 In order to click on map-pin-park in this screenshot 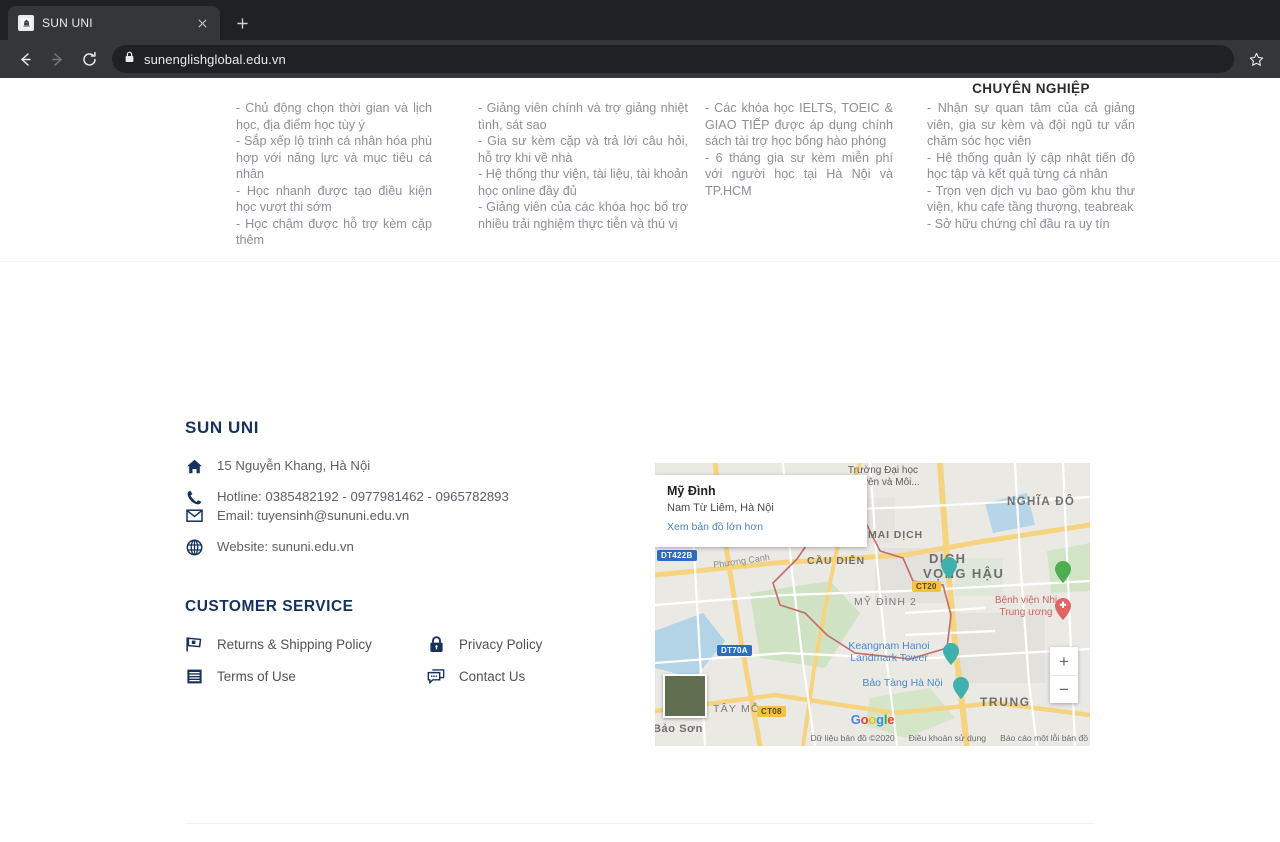, I will do `click(1063, 572)`.